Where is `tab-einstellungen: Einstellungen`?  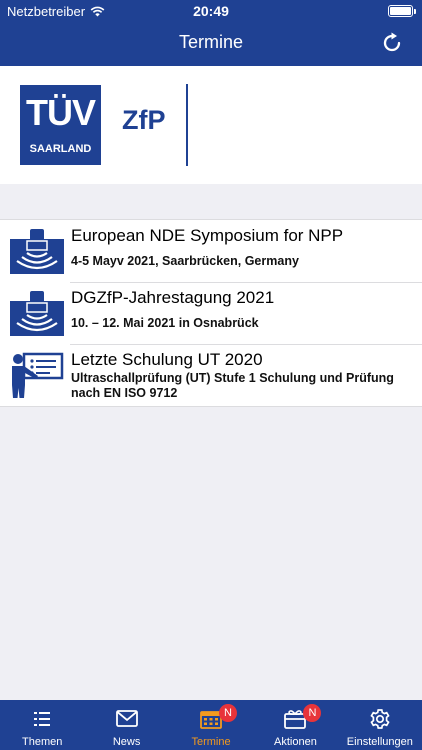
tab-einstellungen: Einstellungen is located at coordinates (380, 725).